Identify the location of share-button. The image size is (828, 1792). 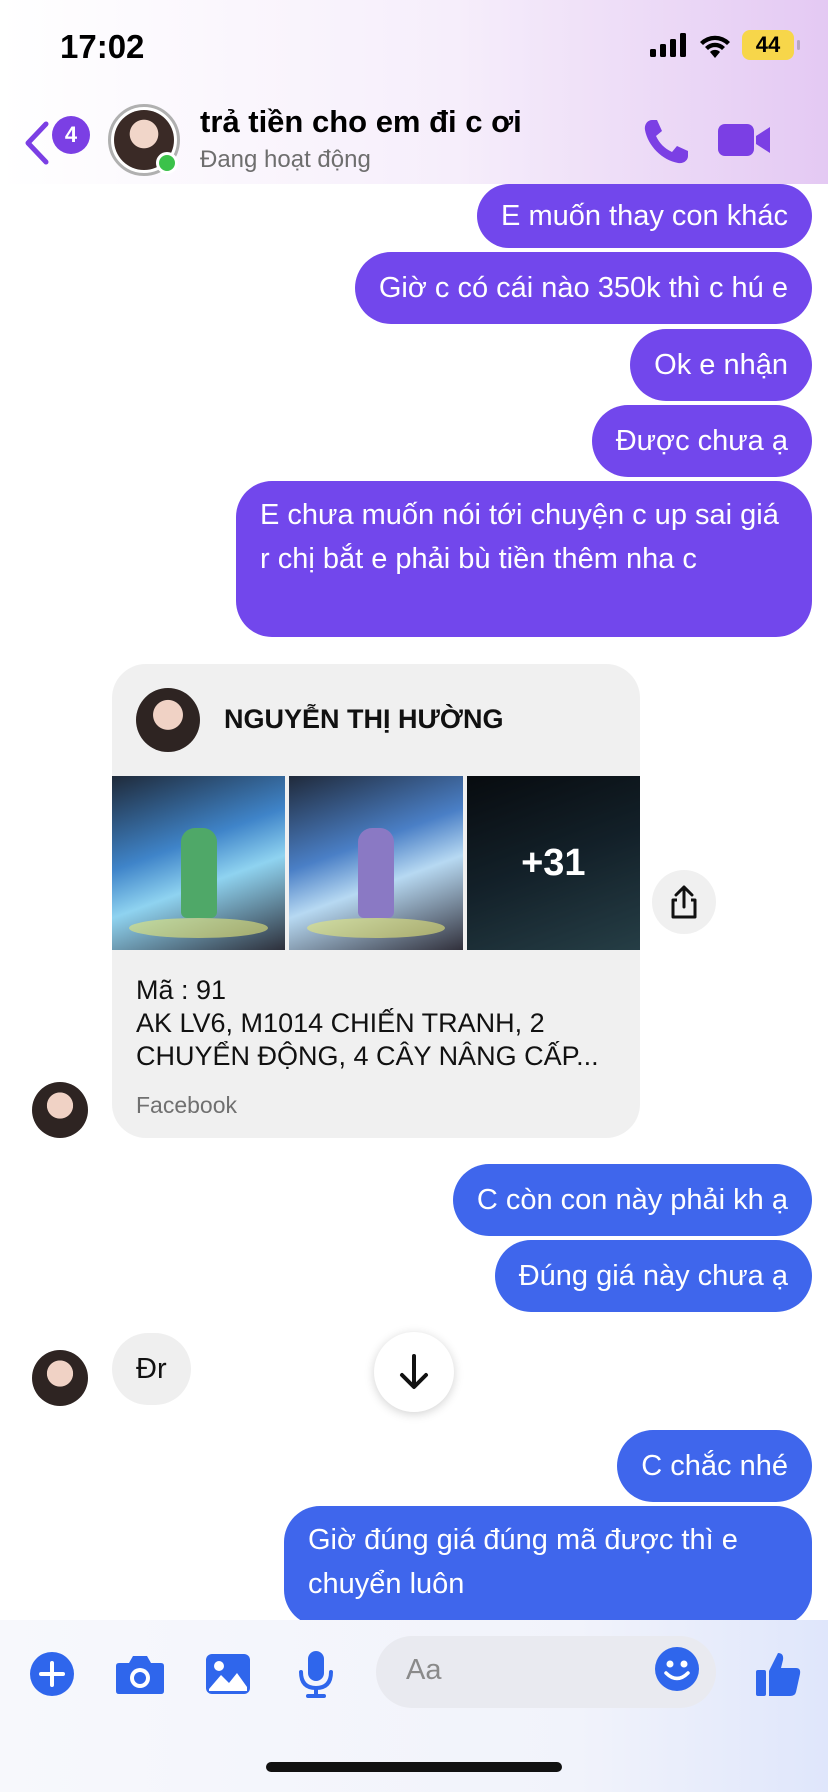
(684, 902).